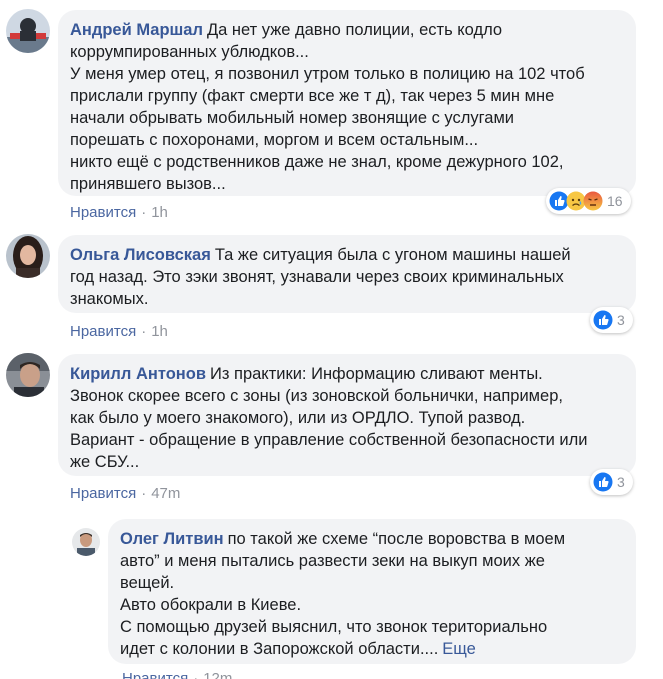 The width and height of the screenshot is (663, 679). I want to click on timestamp: 47m, so click(165, 493).